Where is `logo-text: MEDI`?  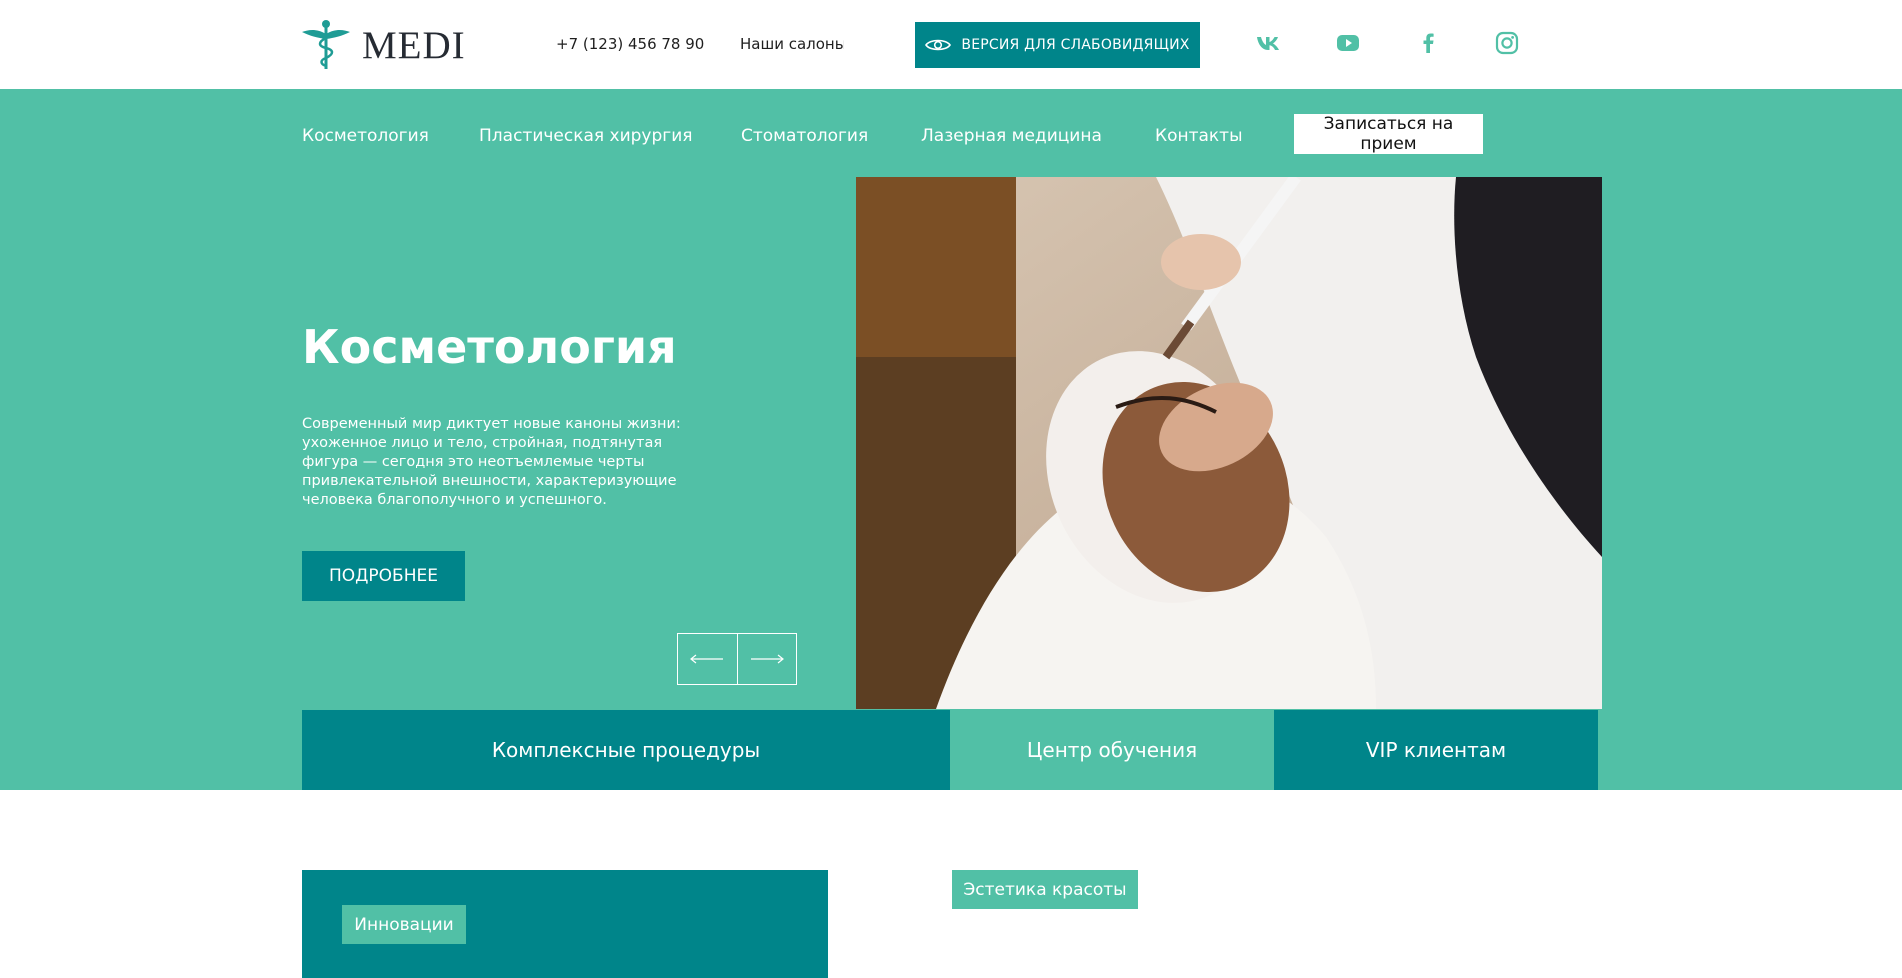 logo-text: MEDI is located at coordinates (414, 45).